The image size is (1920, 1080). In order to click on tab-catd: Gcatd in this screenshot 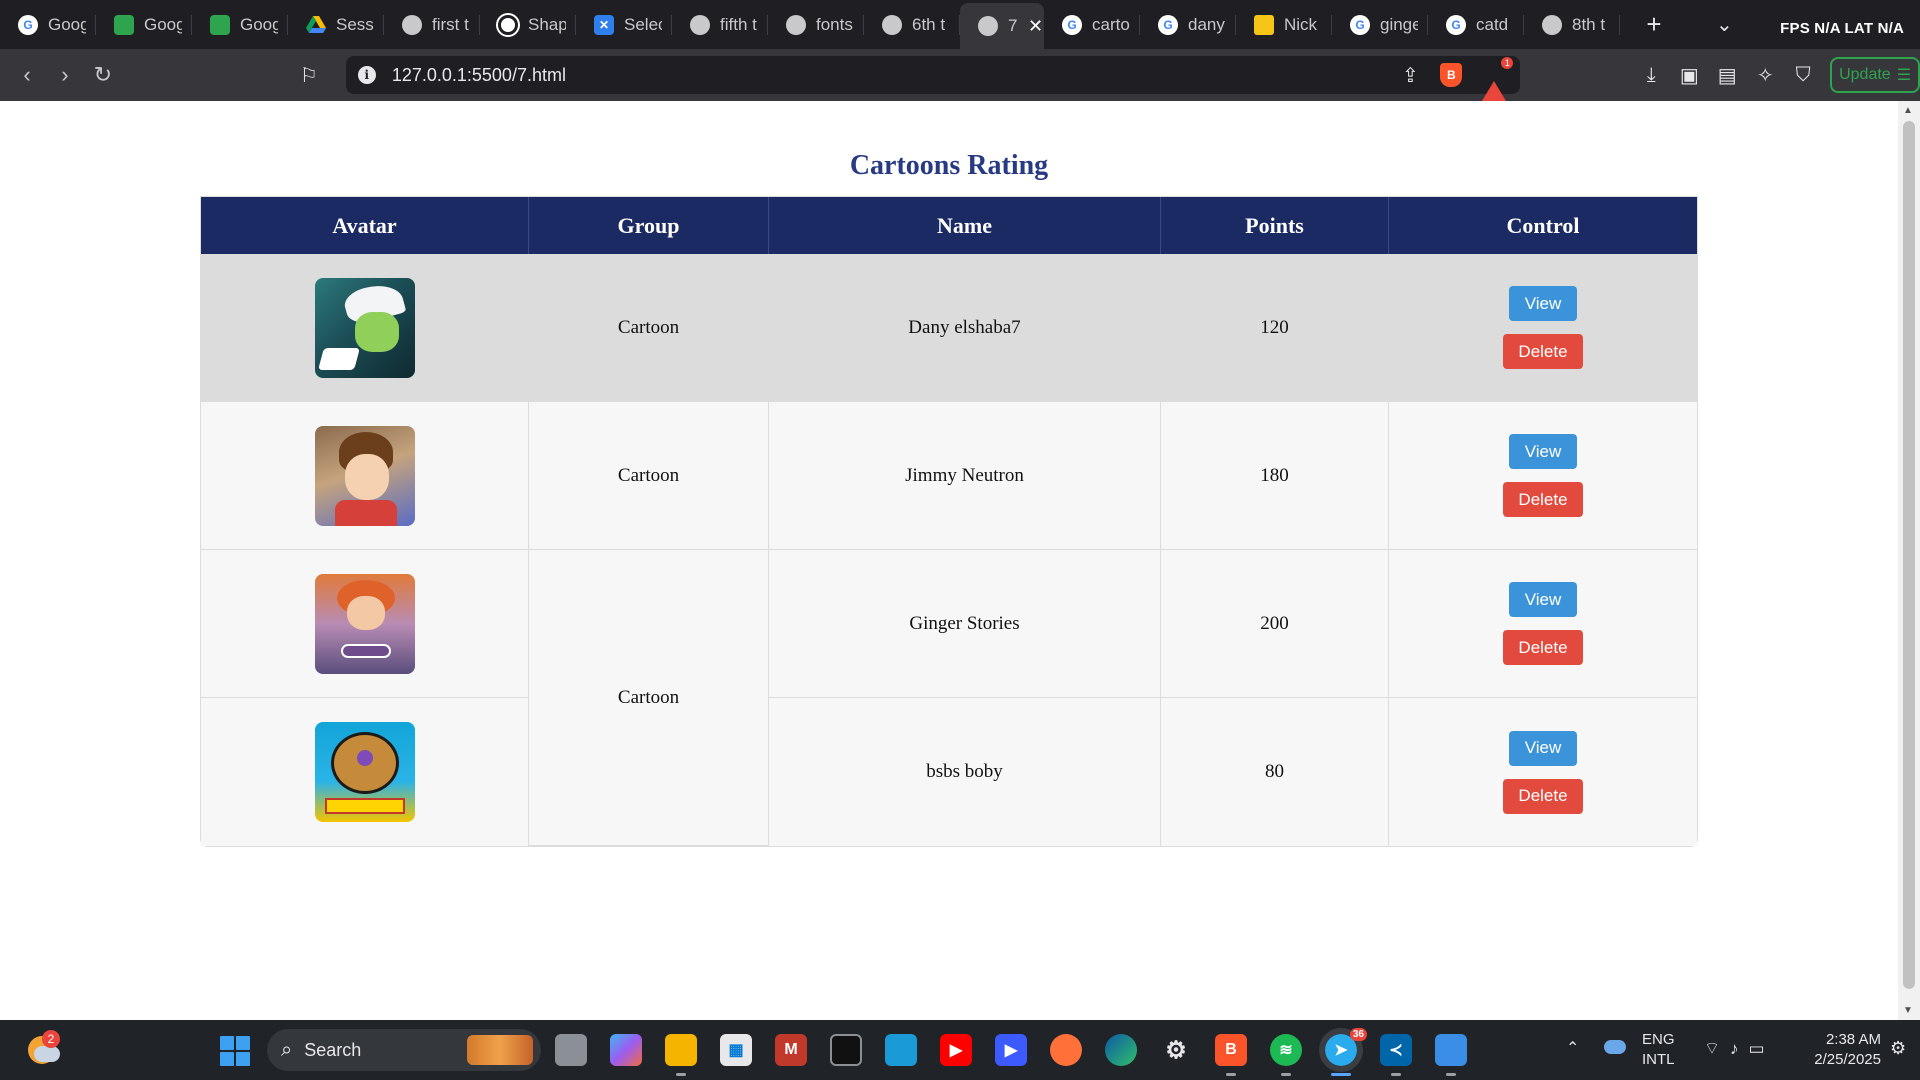, I will do `click(1476, 24)`.